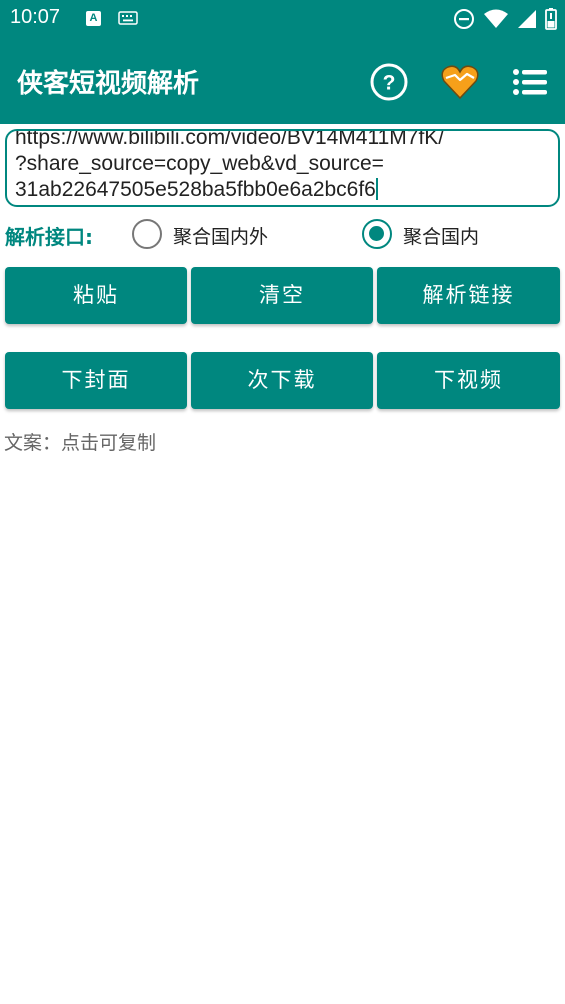 The image size is (565, 1004). What do you see at coordinates (147, 234) in the screenshot?
I see `radio-overseas` at bounding box center [147, 234].